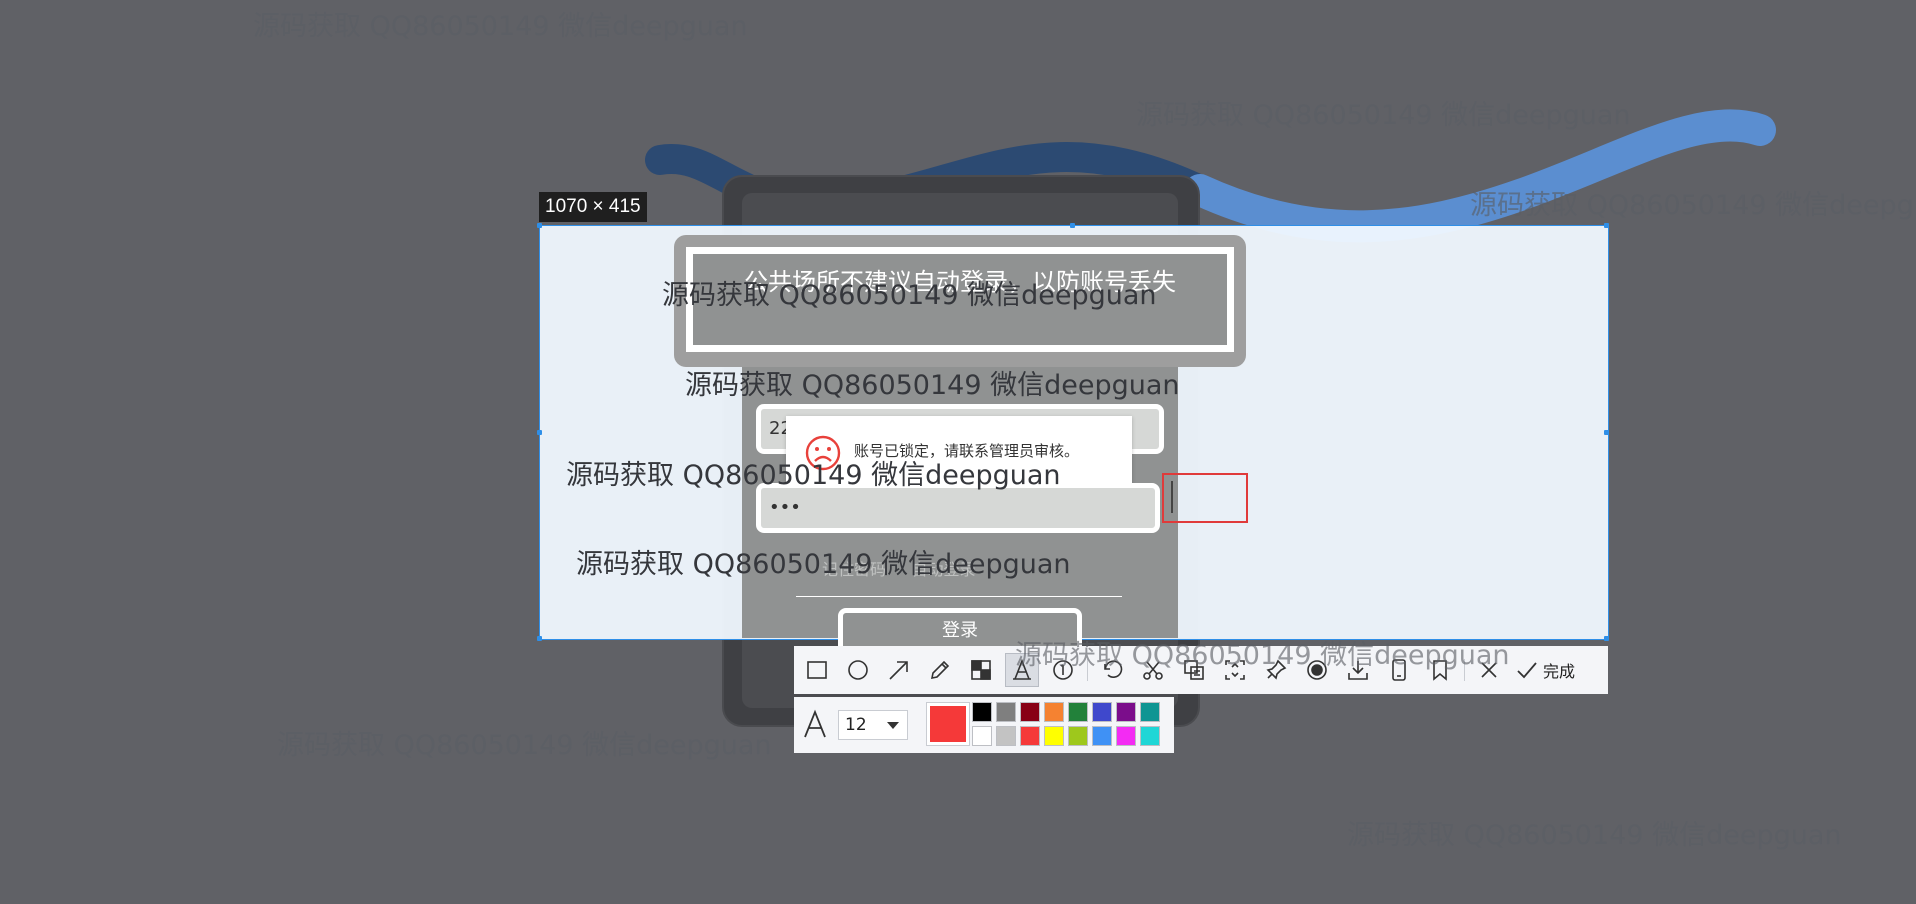 This screenshot has height=904, width=1916. I want to click on done-button: 完成, so click(1545, 670).